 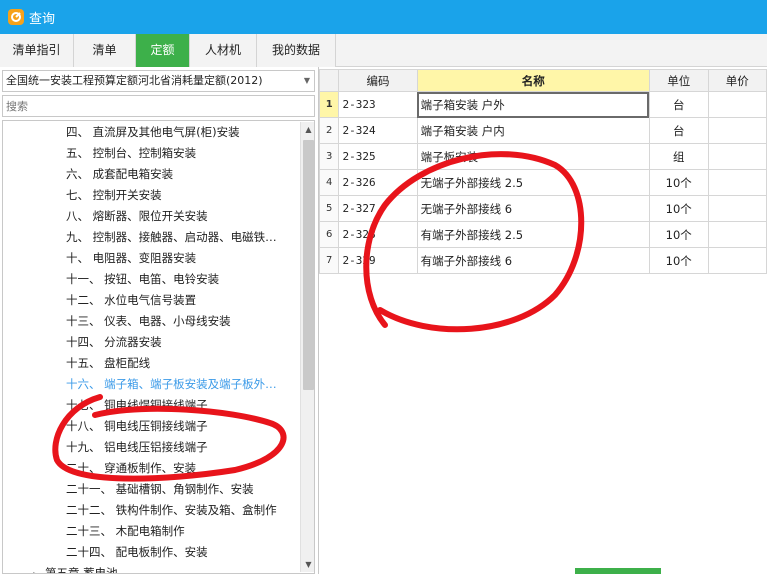 What do you see at coordinates (42, 19) in the screenshot?
I see `window-title: 查询` at bounding box center [42, 19].